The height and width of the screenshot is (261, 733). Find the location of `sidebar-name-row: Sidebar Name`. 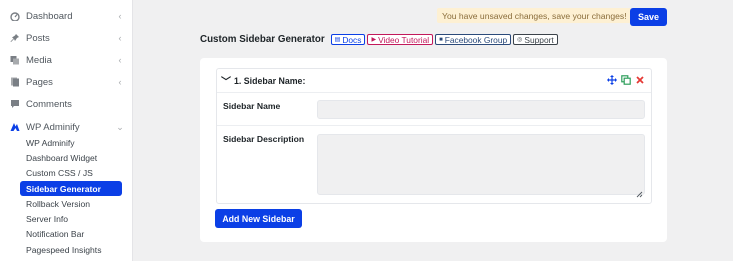

sidebar-name-row: Sidebar Name is located at coordinates (434, 109).